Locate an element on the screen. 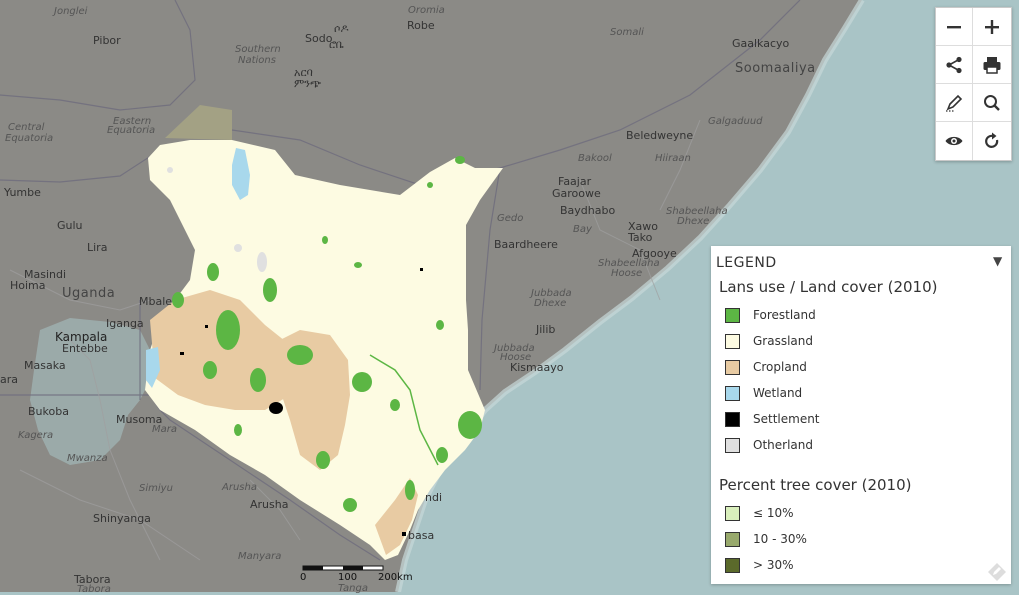 Image resolution: width=1019 pixels, height=595 pixels. place-label-yumbe: Yumbe is located at coordinates (22, 192).